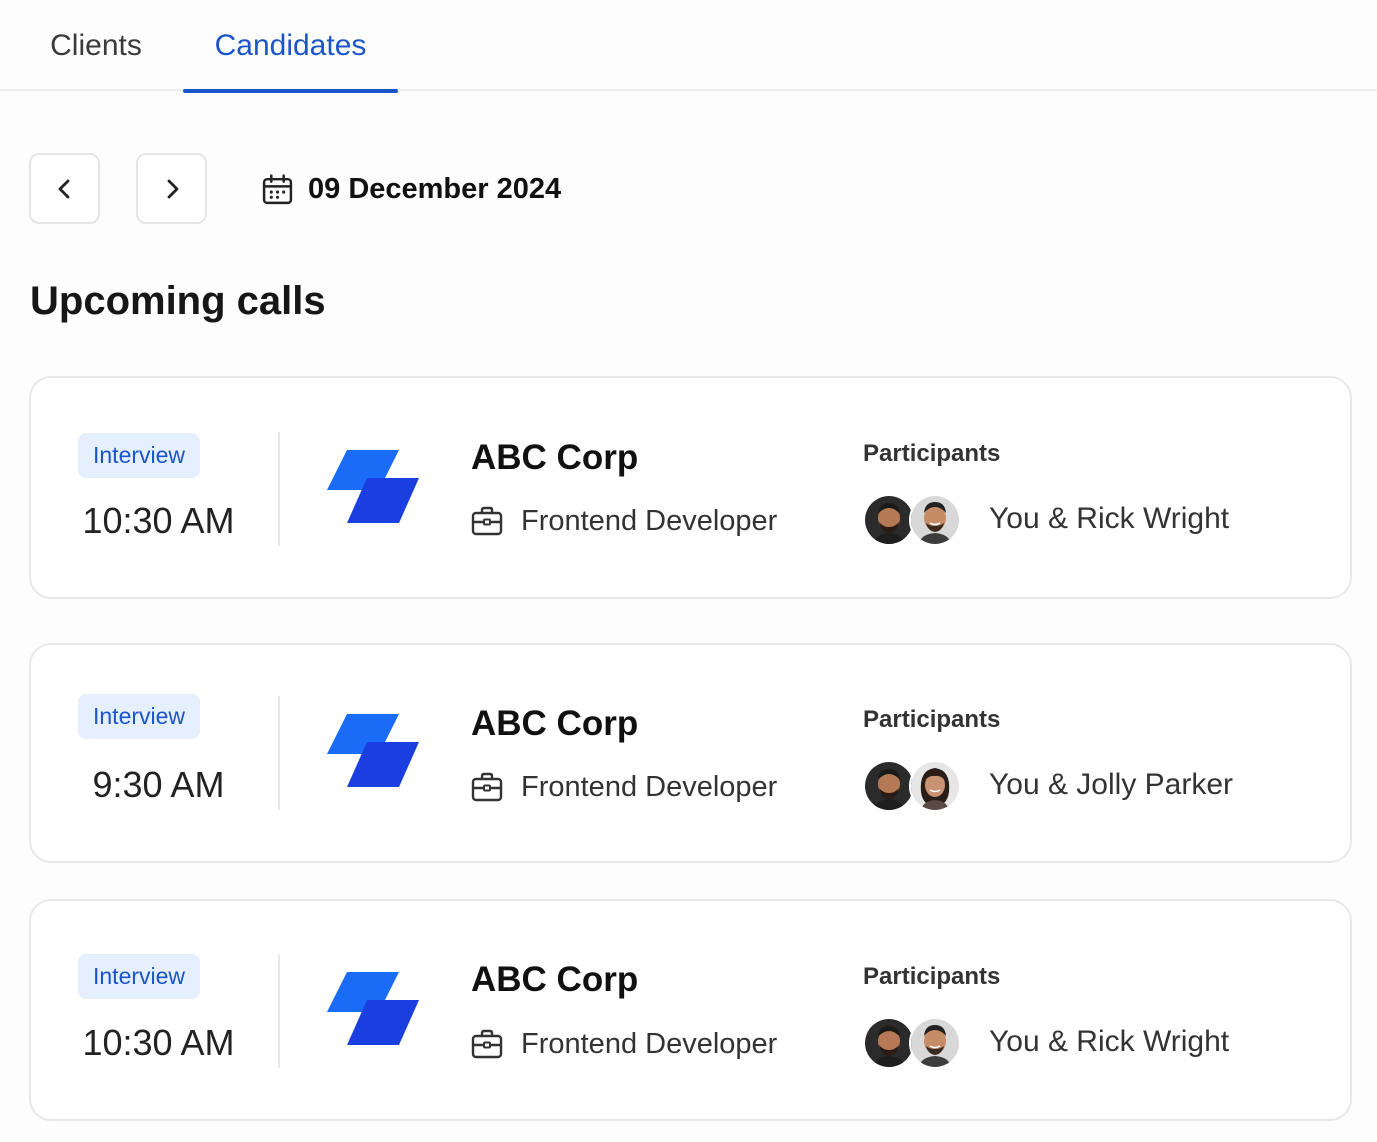 This screenshot has width=1377, height=1142. What do you see at coordinates (688, 46) in the screenshot?
I see `tab-bar: Clients Candidates` at bounding box center [688, 46].